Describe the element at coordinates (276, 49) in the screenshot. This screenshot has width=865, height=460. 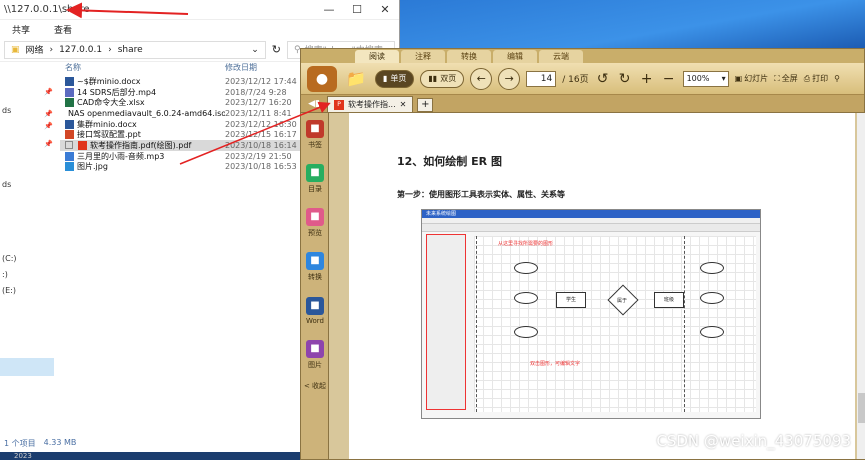
I see `refresh-icon: ↻` at that location.